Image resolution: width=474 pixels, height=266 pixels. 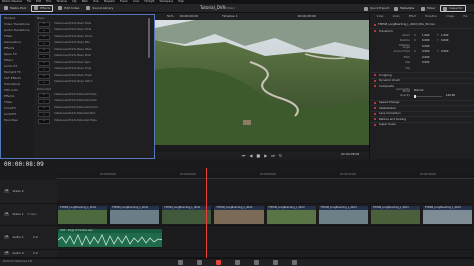 I want to click on mixer-icon, so click(x=423, y=8).